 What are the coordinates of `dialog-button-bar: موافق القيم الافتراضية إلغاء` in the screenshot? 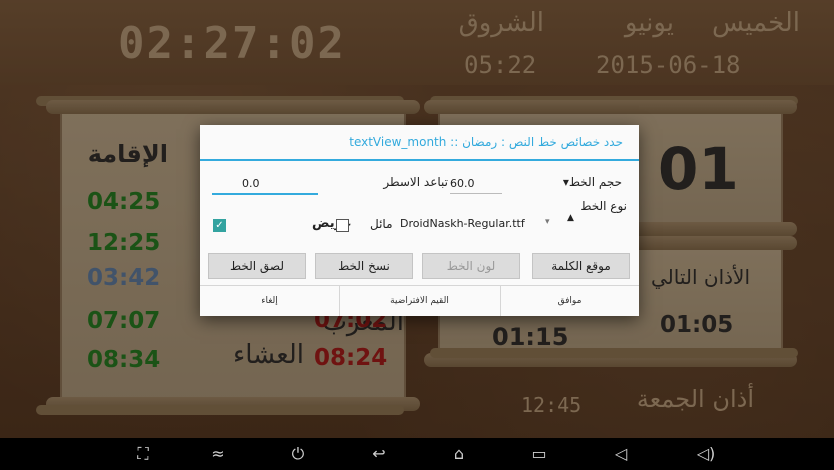 It's located at (419, 300).